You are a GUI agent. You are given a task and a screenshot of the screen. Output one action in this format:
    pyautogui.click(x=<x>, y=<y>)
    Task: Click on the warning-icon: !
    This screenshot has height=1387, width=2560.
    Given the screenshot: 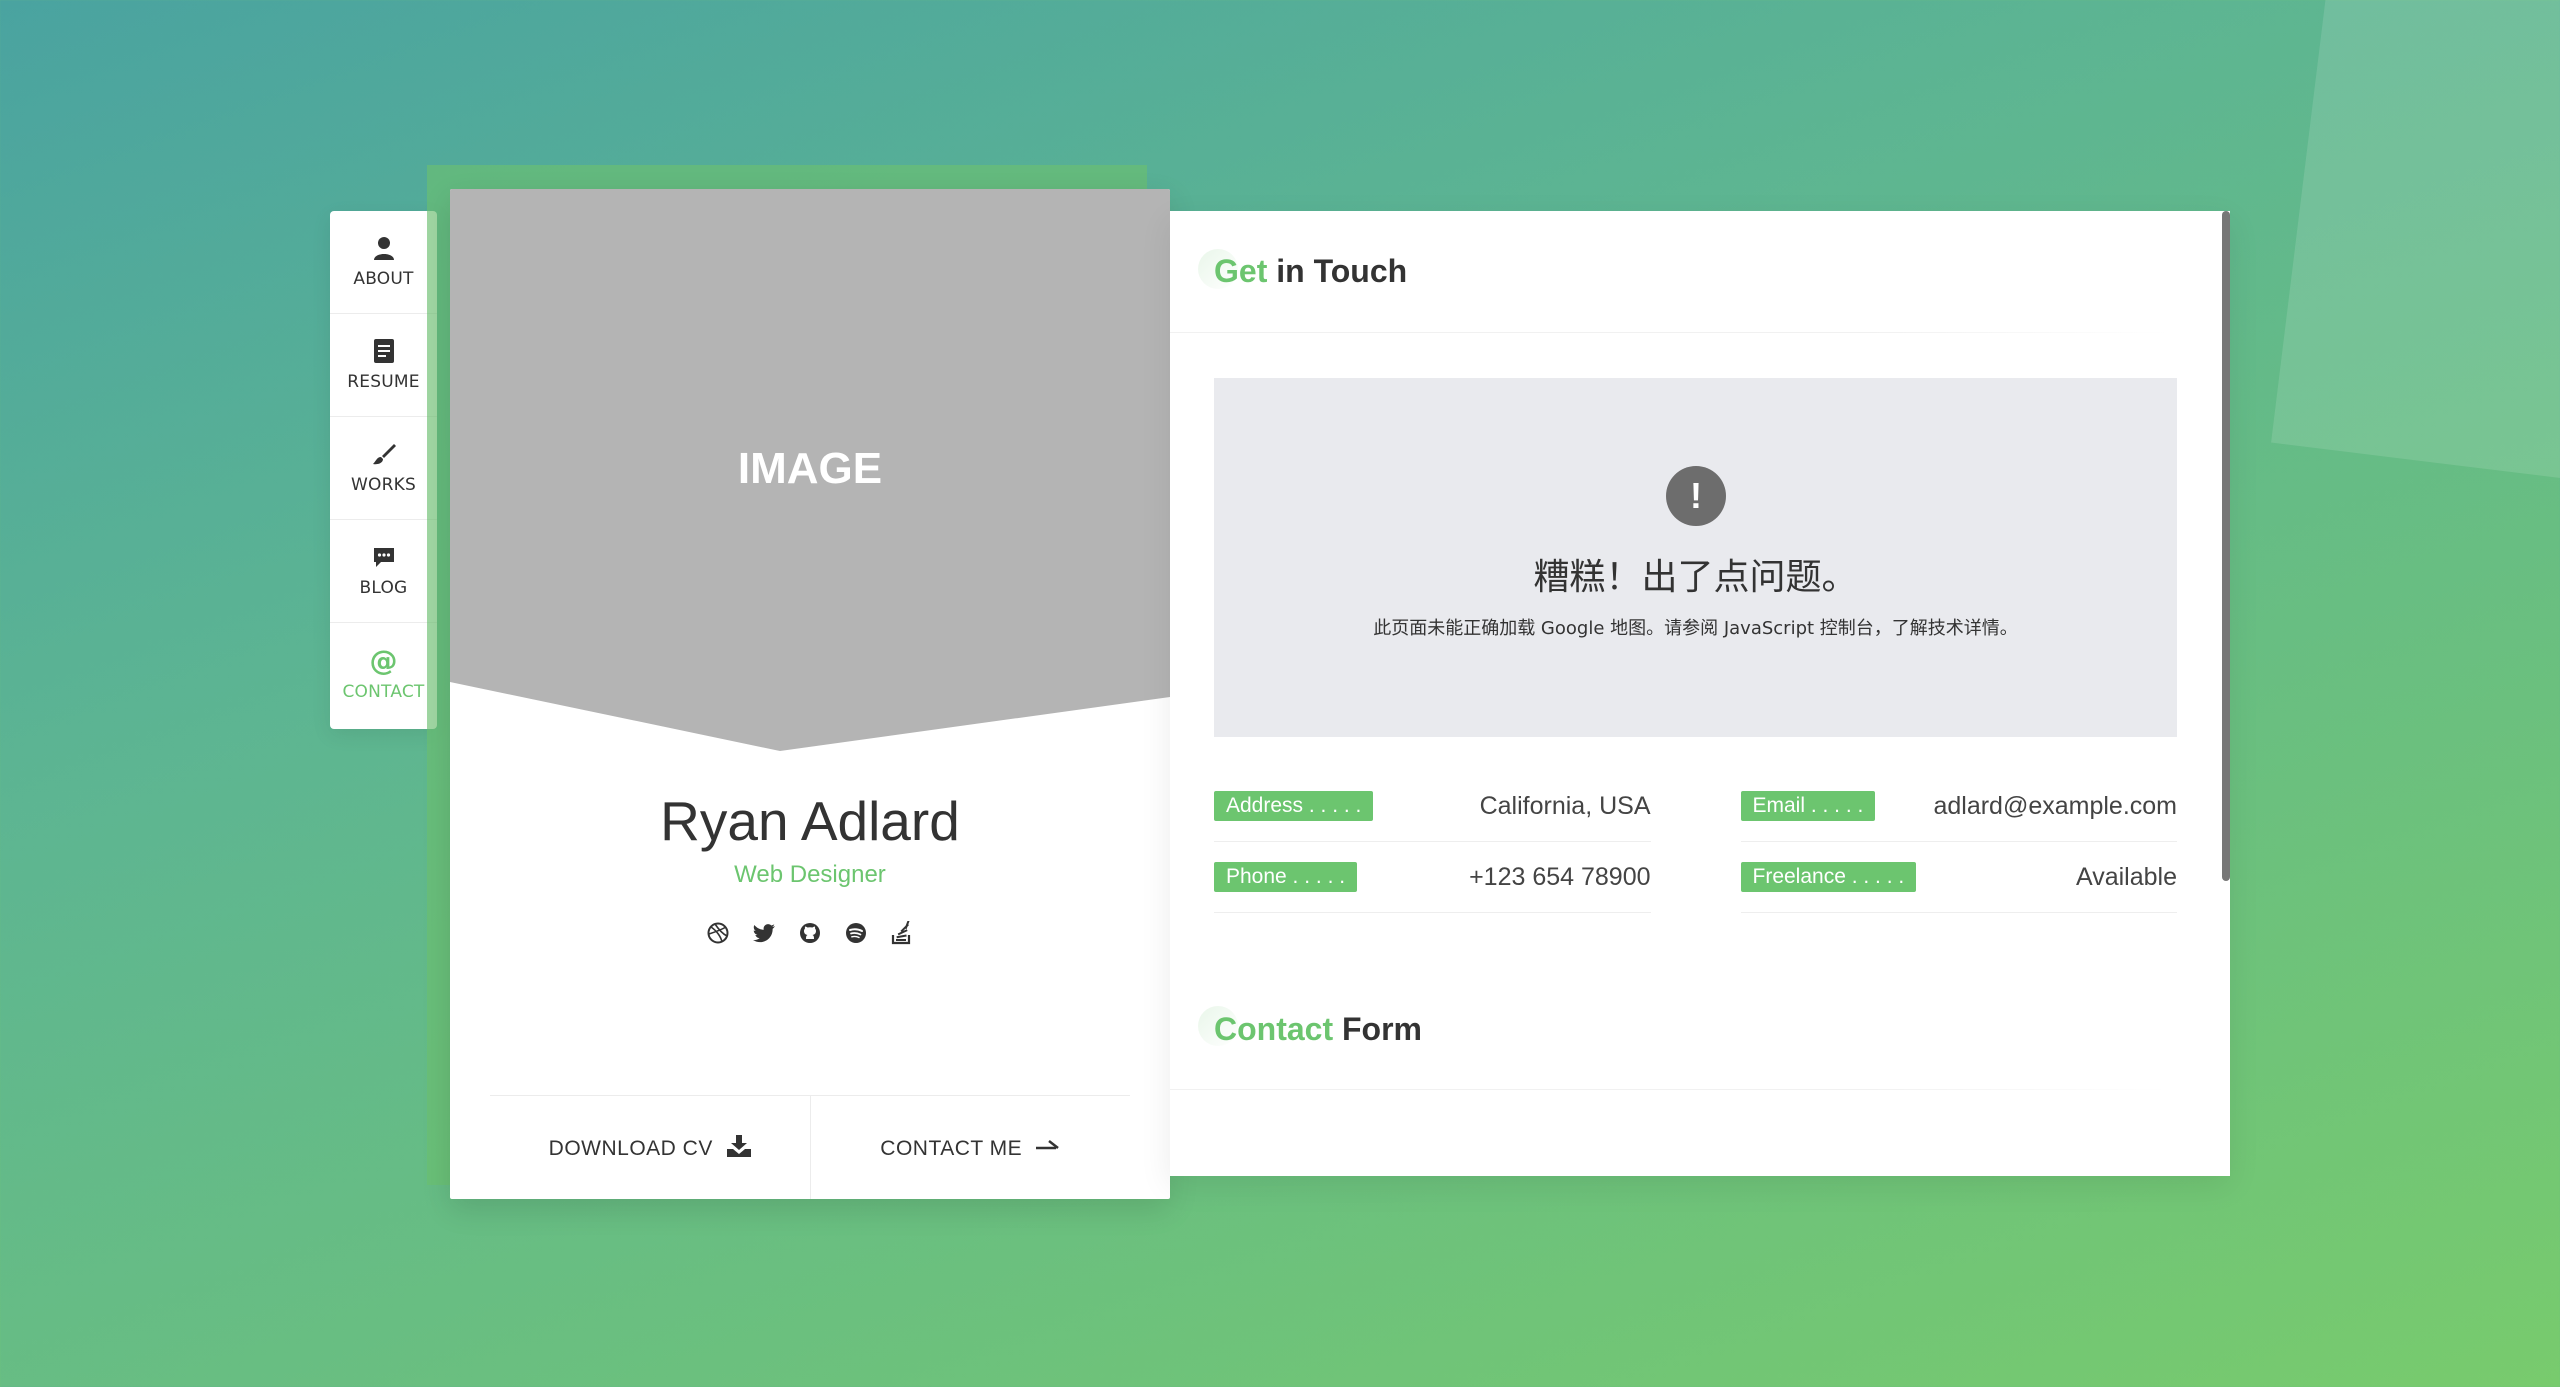 What is the action you would take?
    pyautogui.click(x=1696, y=496)
    